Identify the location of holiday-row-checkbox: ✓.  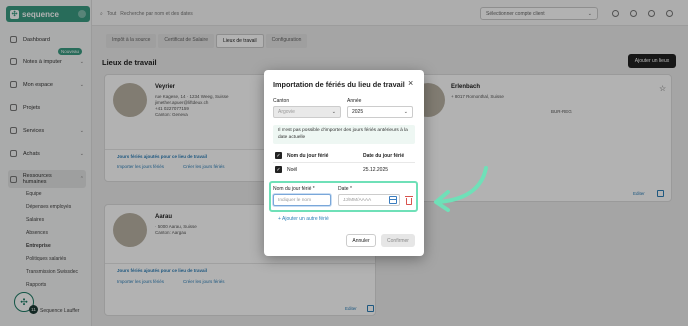
(278, 169).